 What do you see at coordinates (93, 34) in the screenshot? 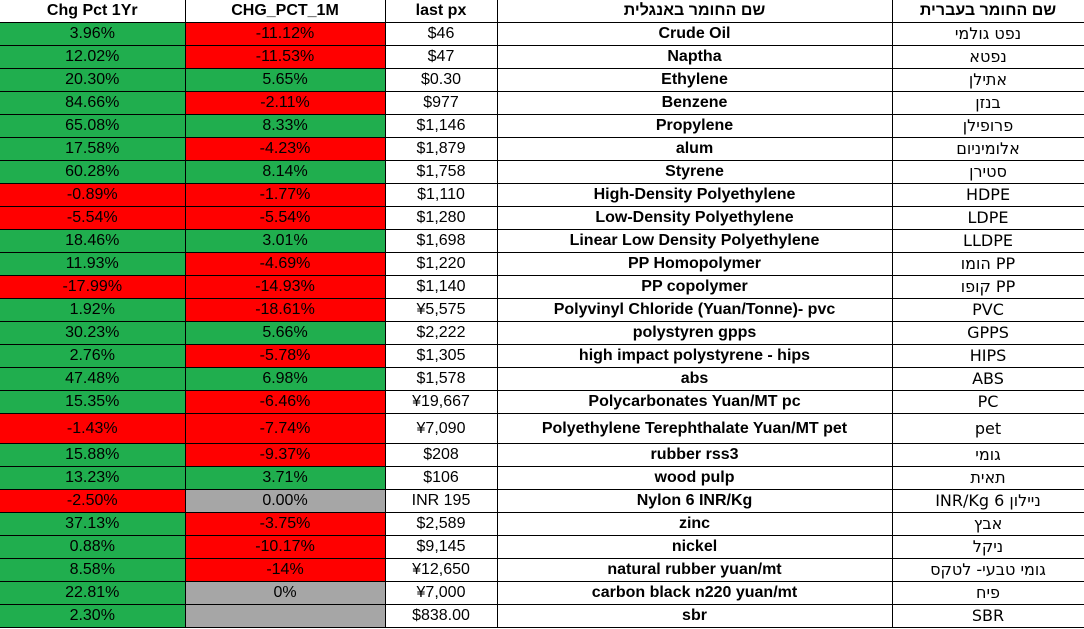
I see `cell-chg-pct-1yr: 3.96%` at bounding box center [93, 34].